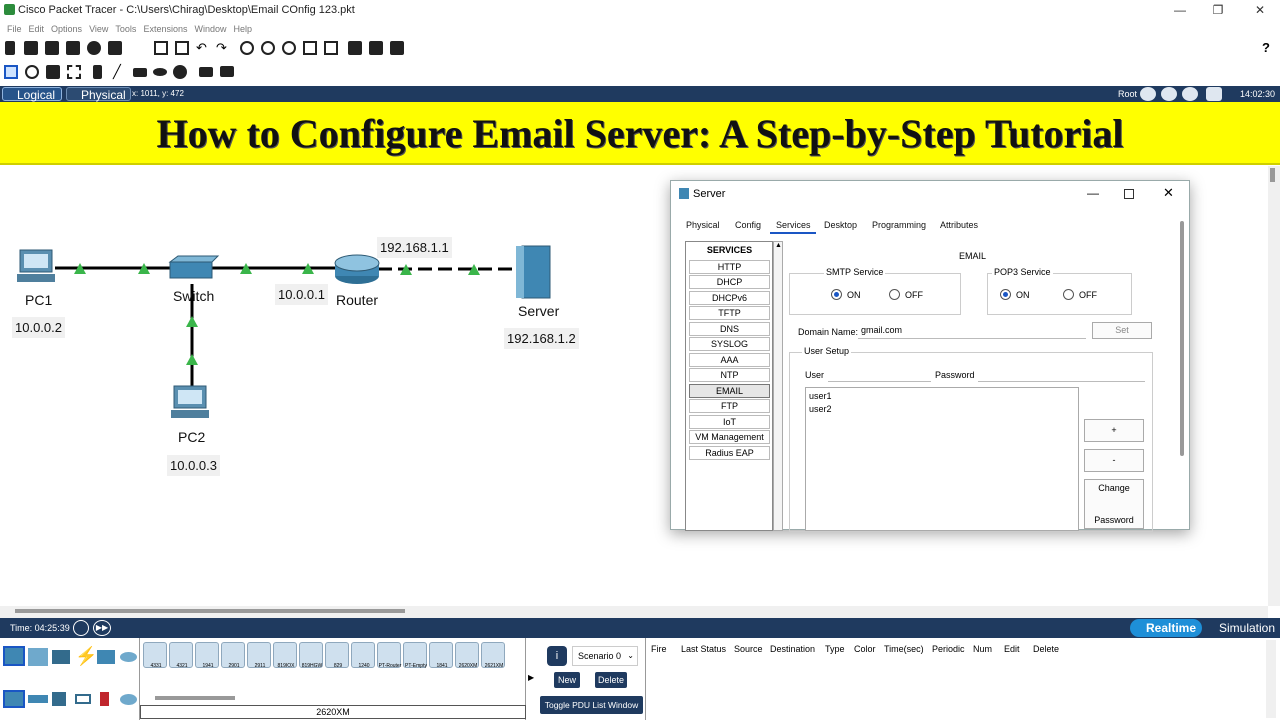  What do you see at coordinates (125, 29) in the screenshot?
I see `menu-tools: Tools` at bounding box center [125, 29].